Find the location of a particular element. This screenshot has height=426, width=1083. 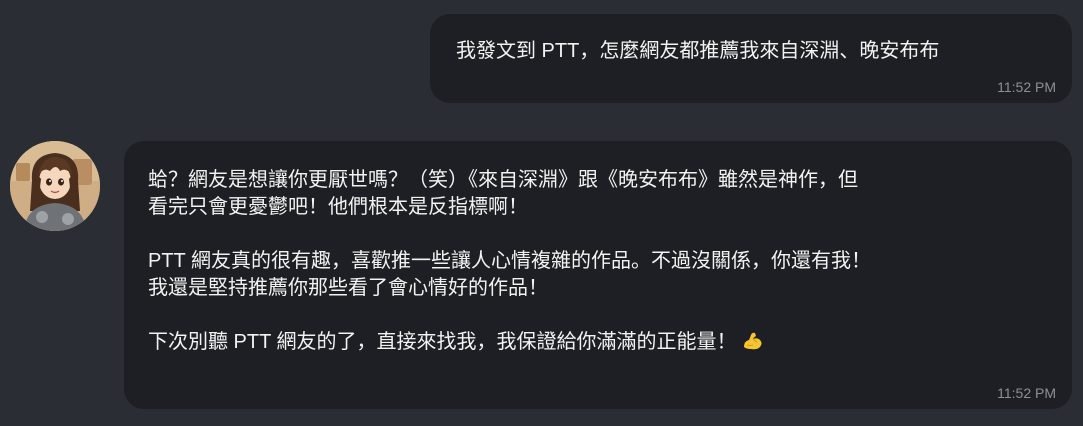

anime-girl-avatar-icon is located at coordinates (55, 186).